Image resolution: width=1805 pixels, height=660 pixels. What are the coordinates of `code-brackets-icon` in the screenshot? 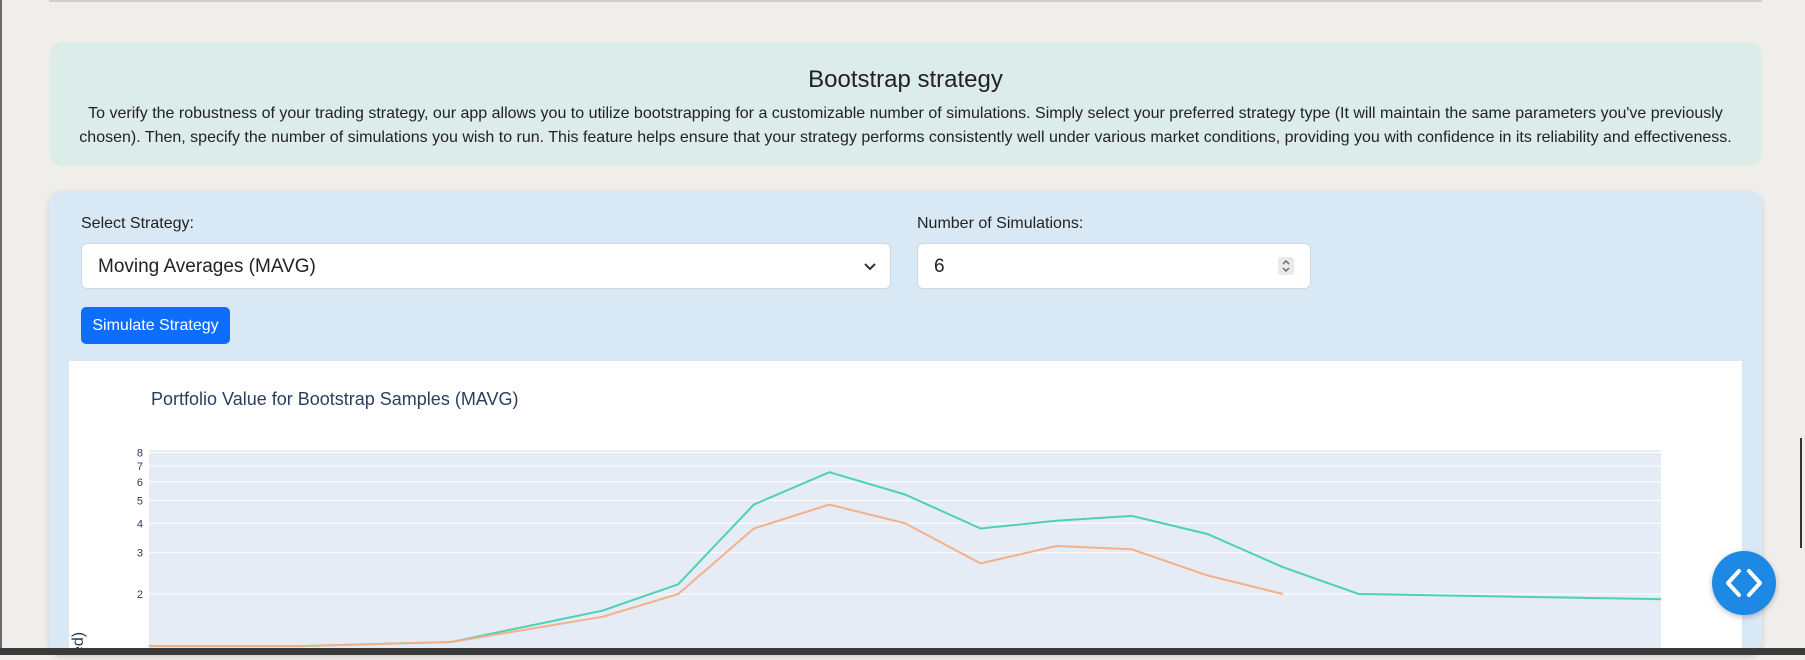 It's located at (1744, 583).